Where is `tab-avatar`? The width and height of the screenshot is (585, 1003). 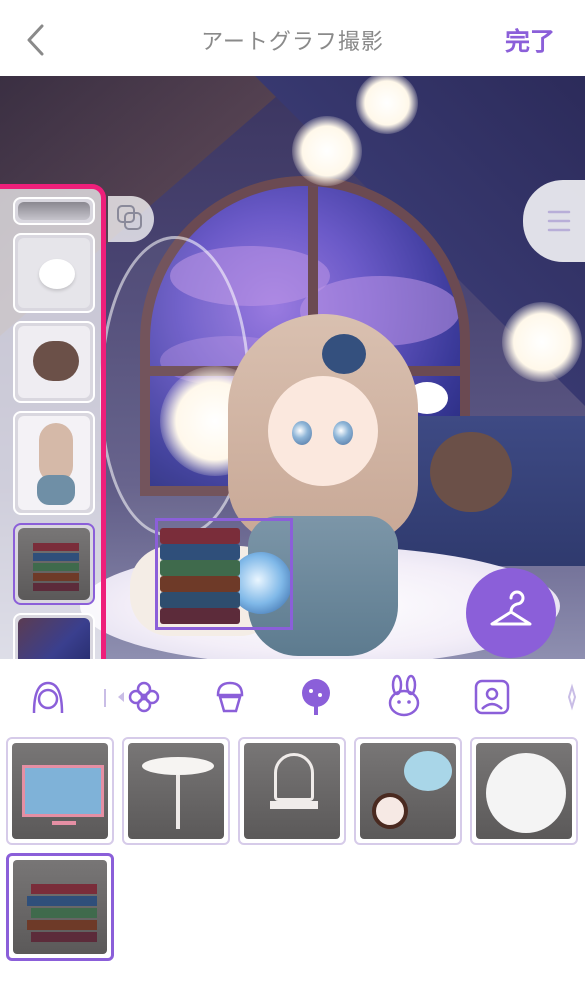 tab-avatar is located at coordinates (48, 697).